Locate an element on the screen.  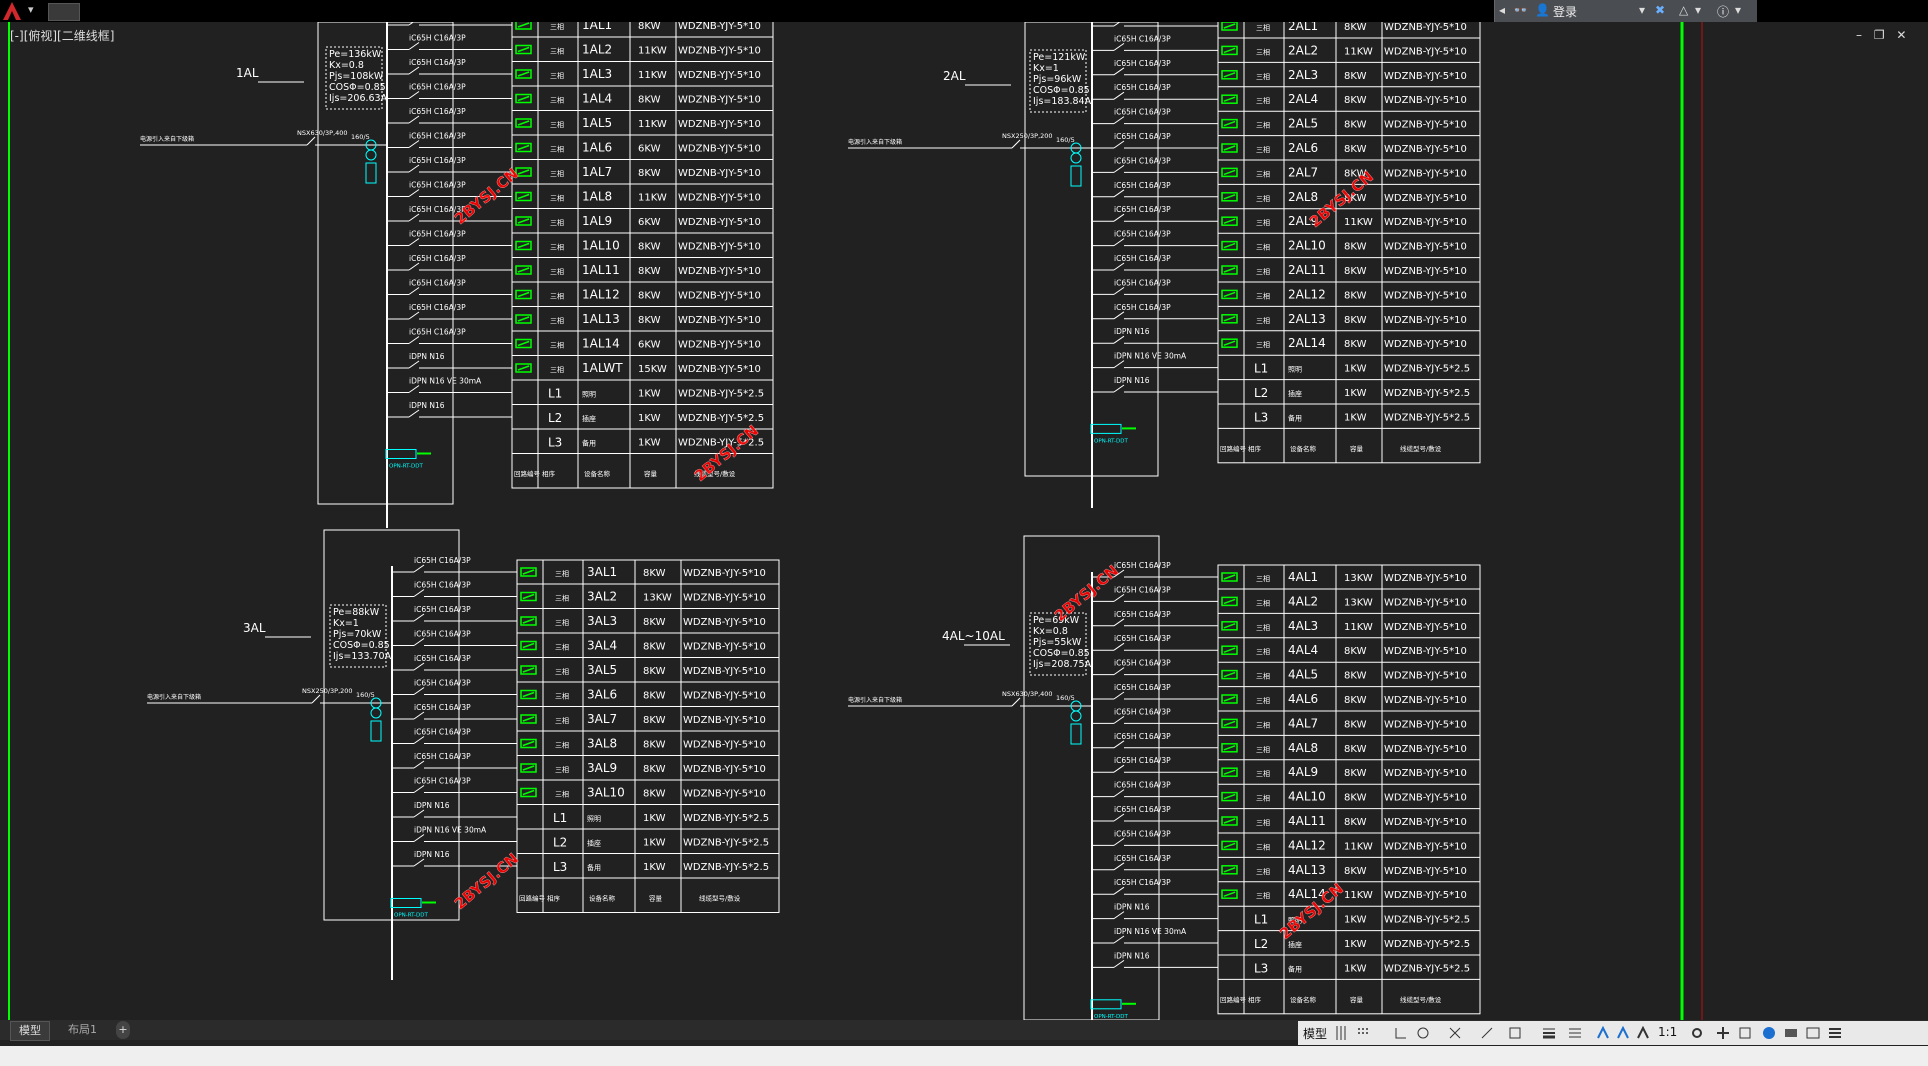
circuit-name: 3AL4 is located at coordinates (602, 646).